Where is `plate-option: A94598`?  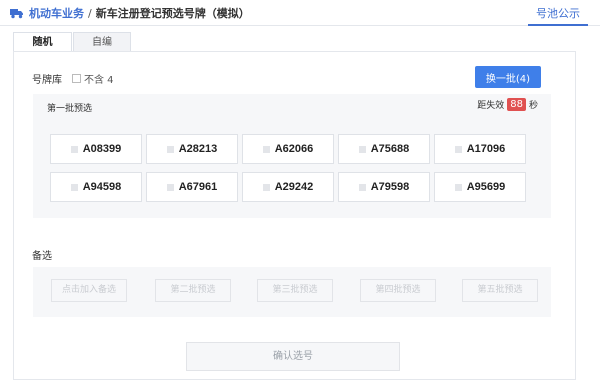 plate-option: A94598 is located at coordinates (96, 187).